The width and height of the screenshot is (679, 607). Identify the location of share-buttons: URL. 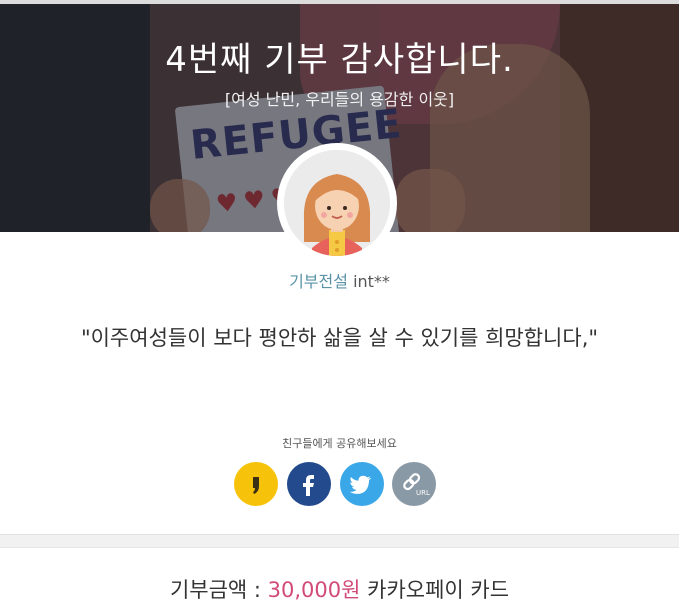
(335, 485).